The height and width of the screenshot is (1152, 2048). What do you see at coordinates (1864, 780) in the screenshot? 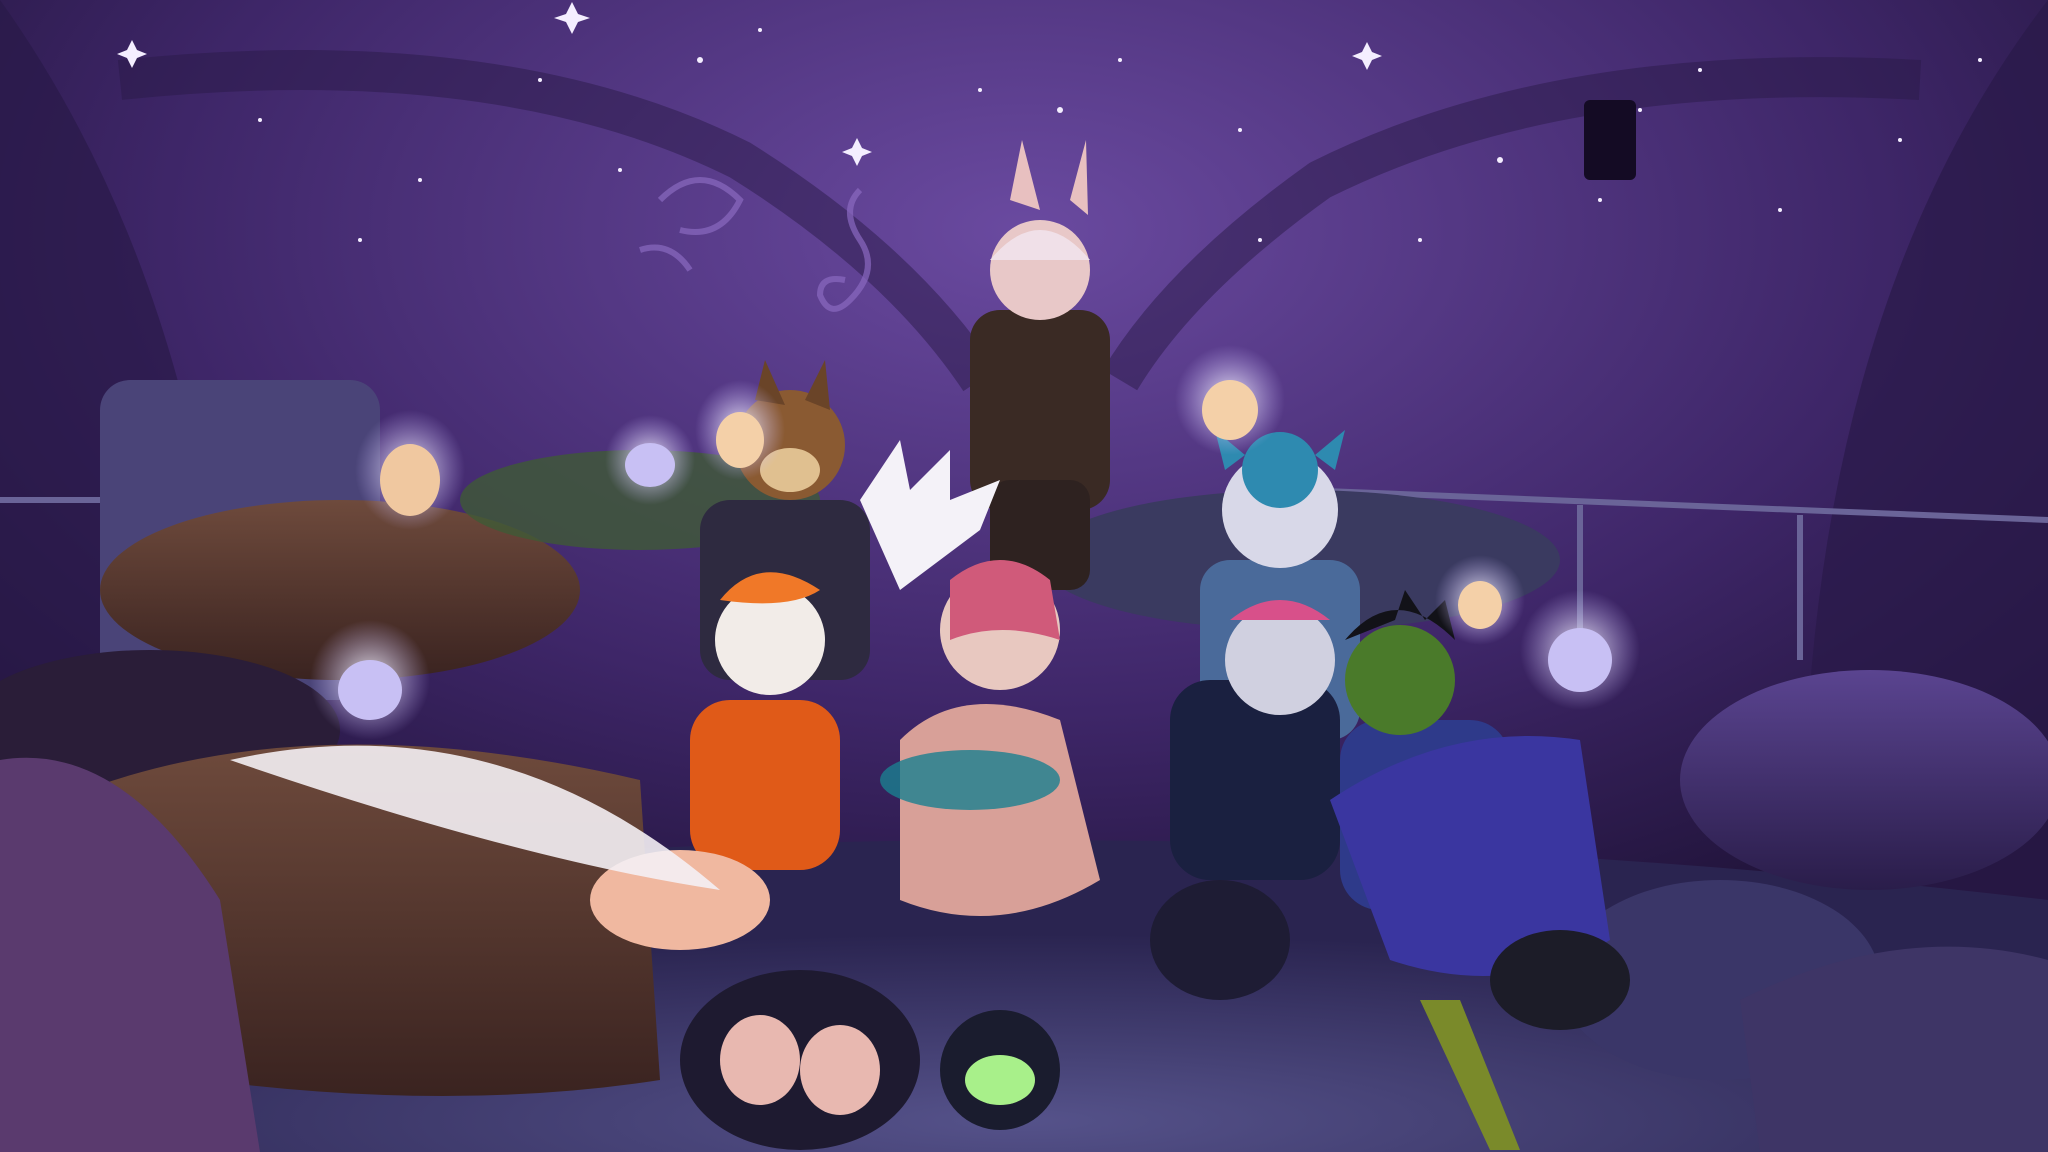
I see `pillow` at bounding box center [1864, 780].